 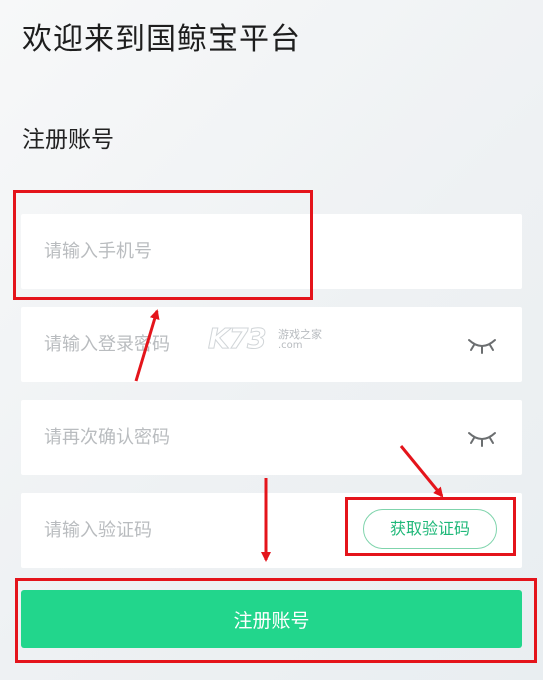 I want to click on password-input, so click(x=271, y=344).